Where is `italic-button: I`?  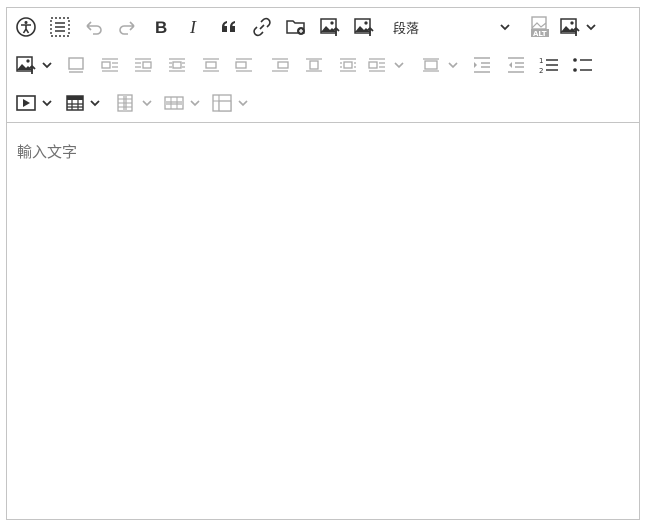
italic-button: I is located at coordinates (195, 27).